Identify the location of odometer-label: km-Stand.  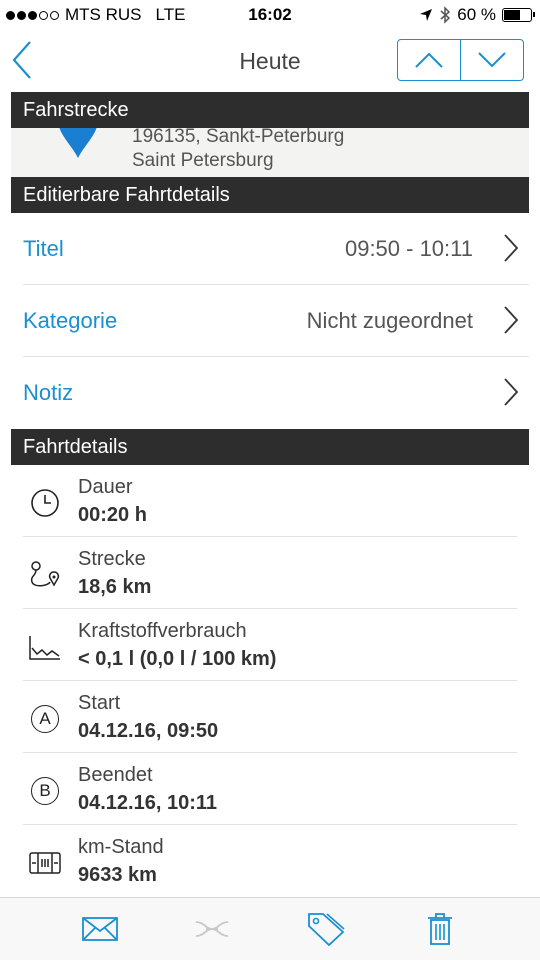
(121, 847).